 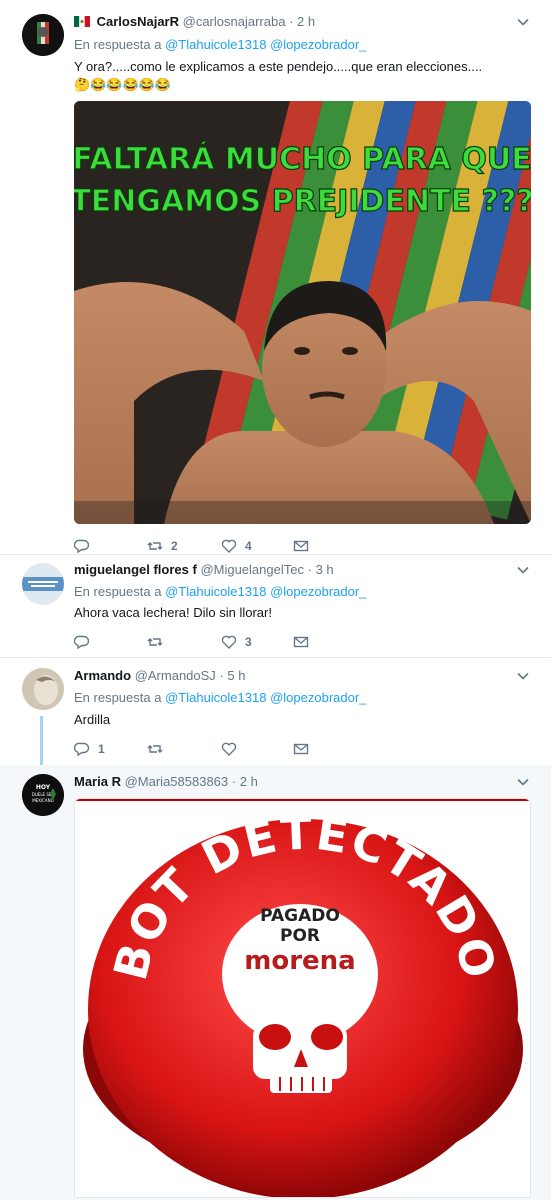 What do you see at coordinates (248, 642) in the screenshot?
I see `like-count: 3` at bounding box center [248, 642].